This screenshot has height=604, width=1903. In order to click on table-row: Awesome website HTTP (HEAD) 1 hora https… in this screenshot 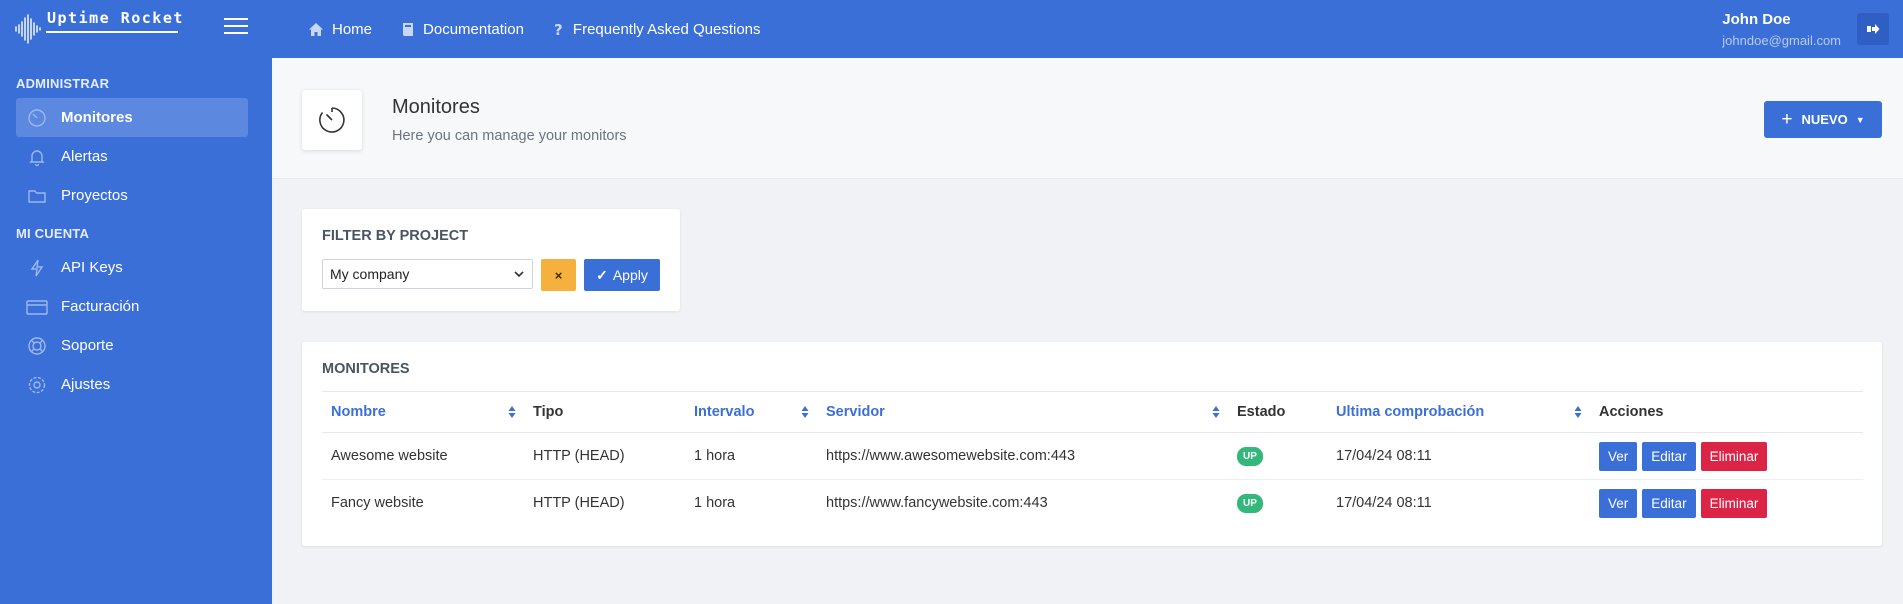, I will do `click(1092, 456)`.